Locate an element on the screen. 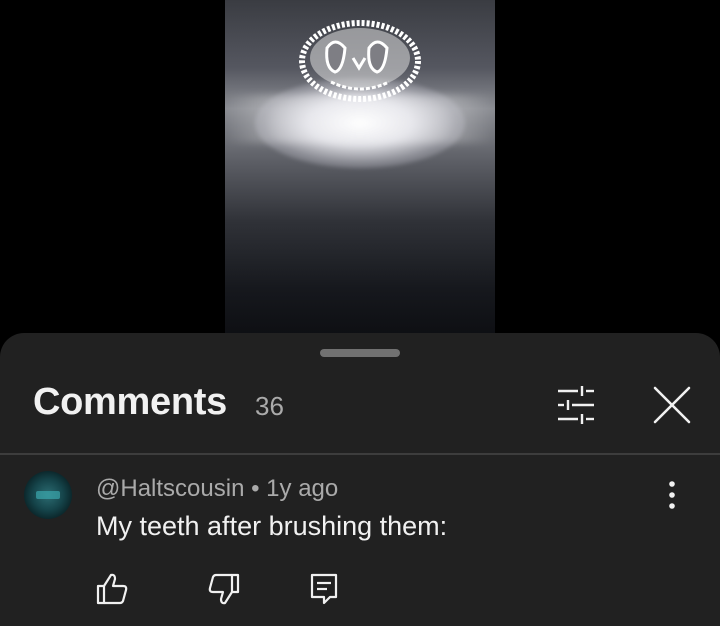 The width and height of the screenshot is (720, 626). close-button is located at coordinates (672, 405).